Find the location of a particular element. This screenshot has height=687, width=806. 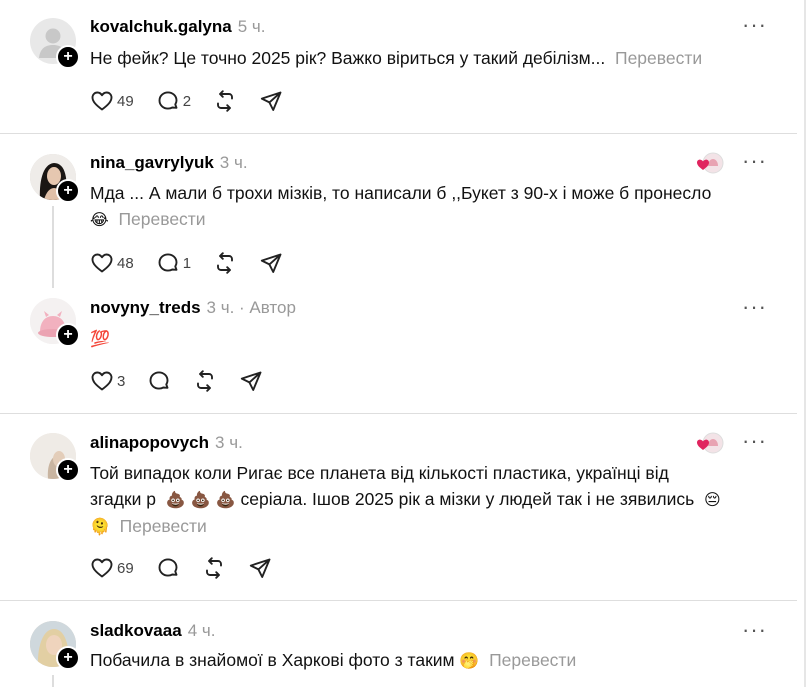

like-count: 69 is located at coordinates (125, 568).